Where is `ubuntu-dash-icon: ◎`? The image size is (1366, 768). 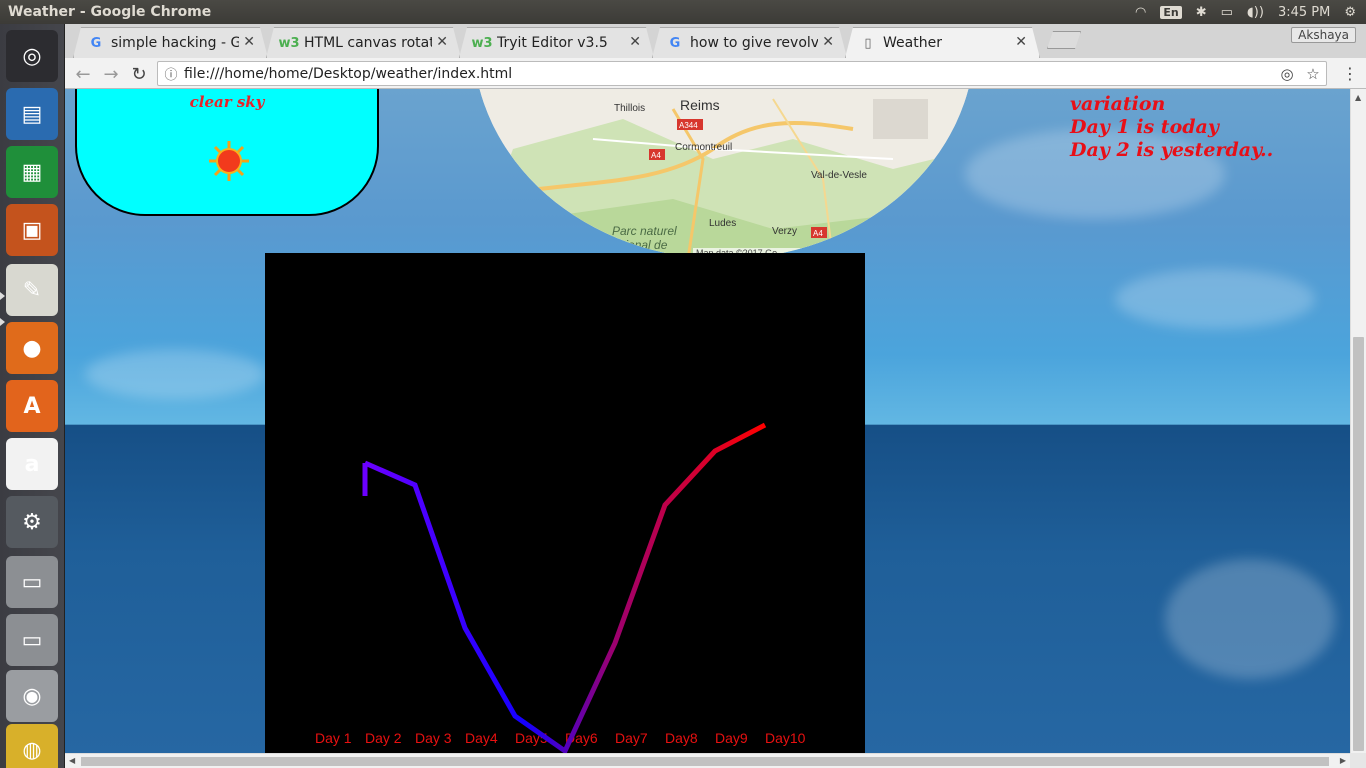
ubuntu-dash-icon: ◎ is located at coordinates (32, 56).